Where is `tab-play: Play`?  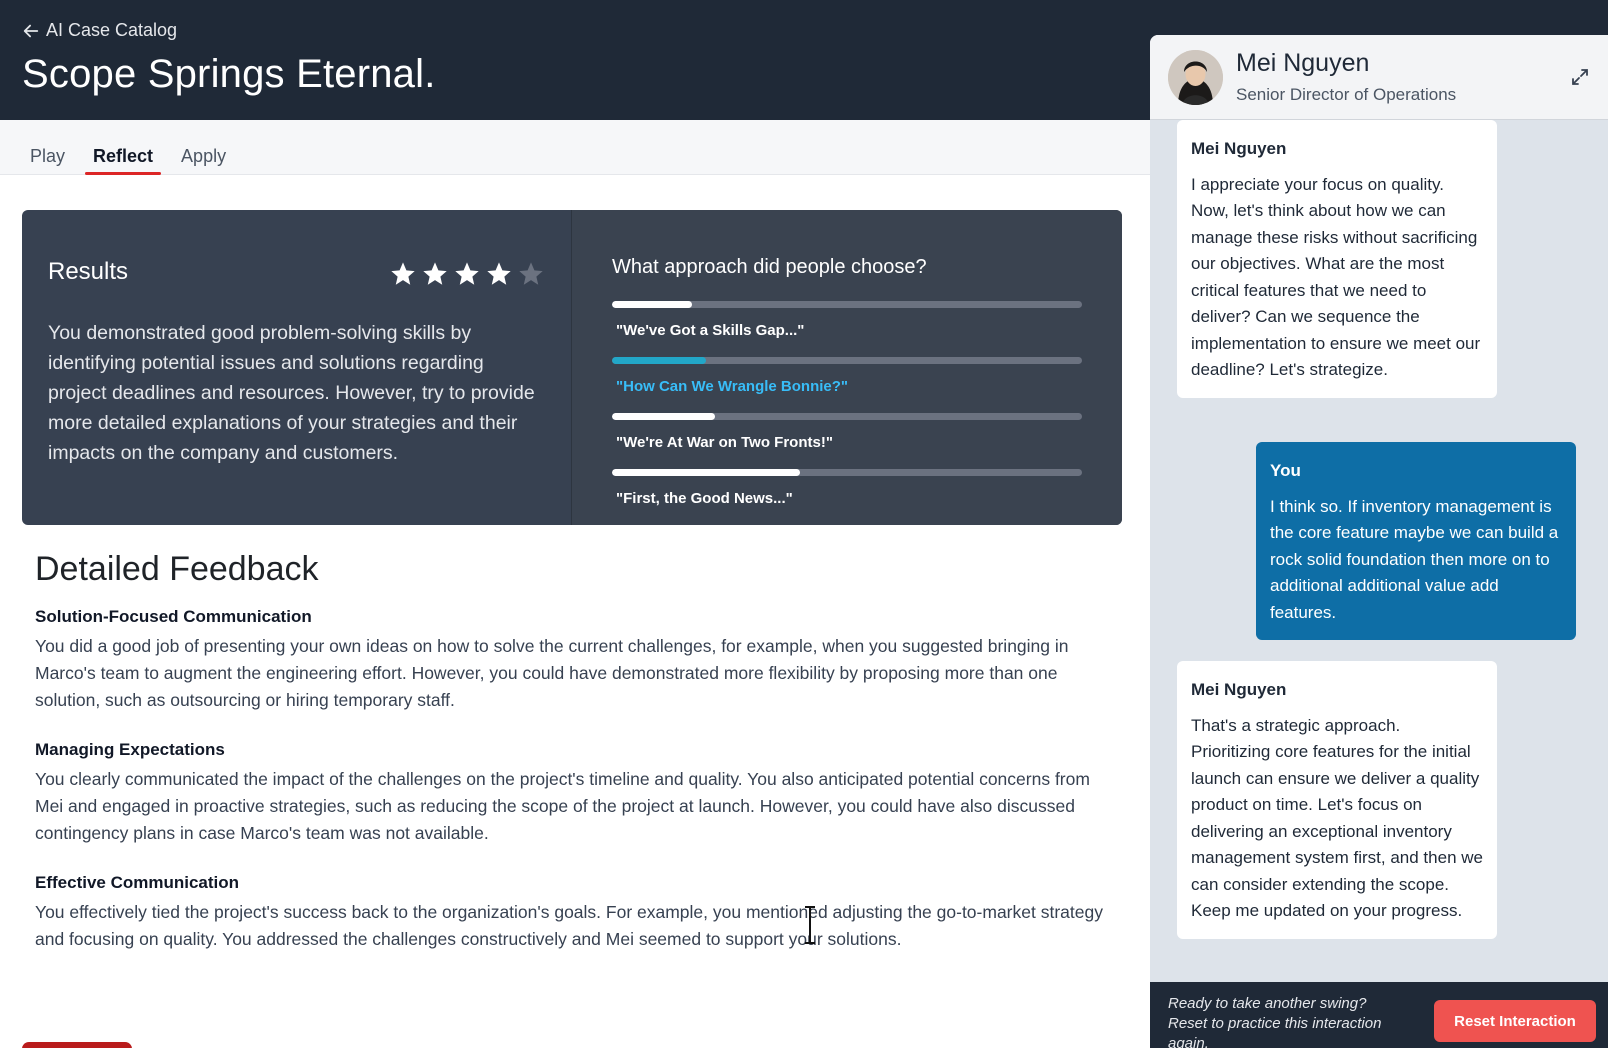 tab-play: Play is located at coordinates (47, 147).